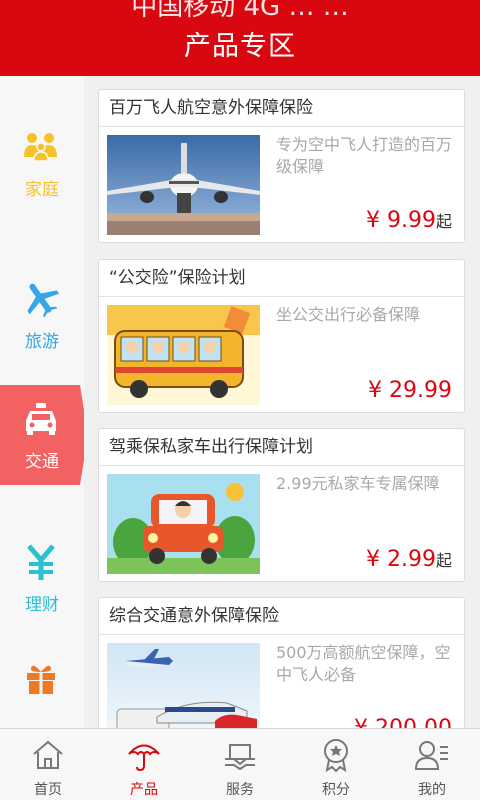 This screenshot has height=800, width=480. What do you see at coordinates (401, 220) in the screenshot?
I see `price-value: ¥ 9.99` at bounding box center [401, 220].